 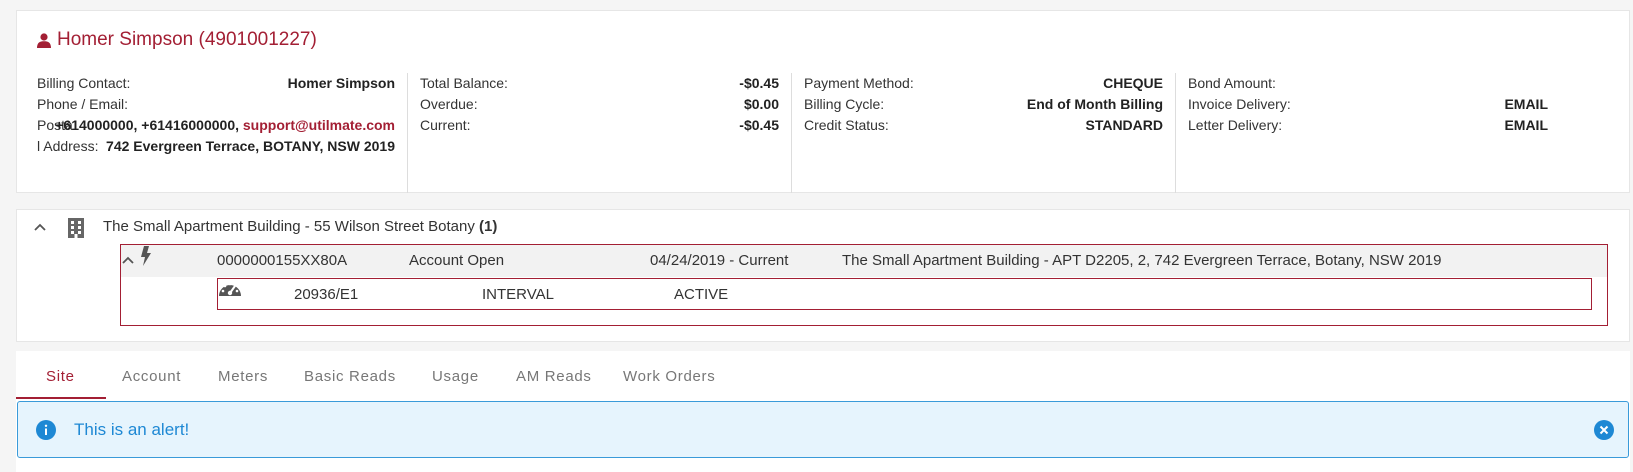 What do you see at coordinates (445, 125) in the screenshot?
I see `current-label: Current:` at bounding box center [445, 125].